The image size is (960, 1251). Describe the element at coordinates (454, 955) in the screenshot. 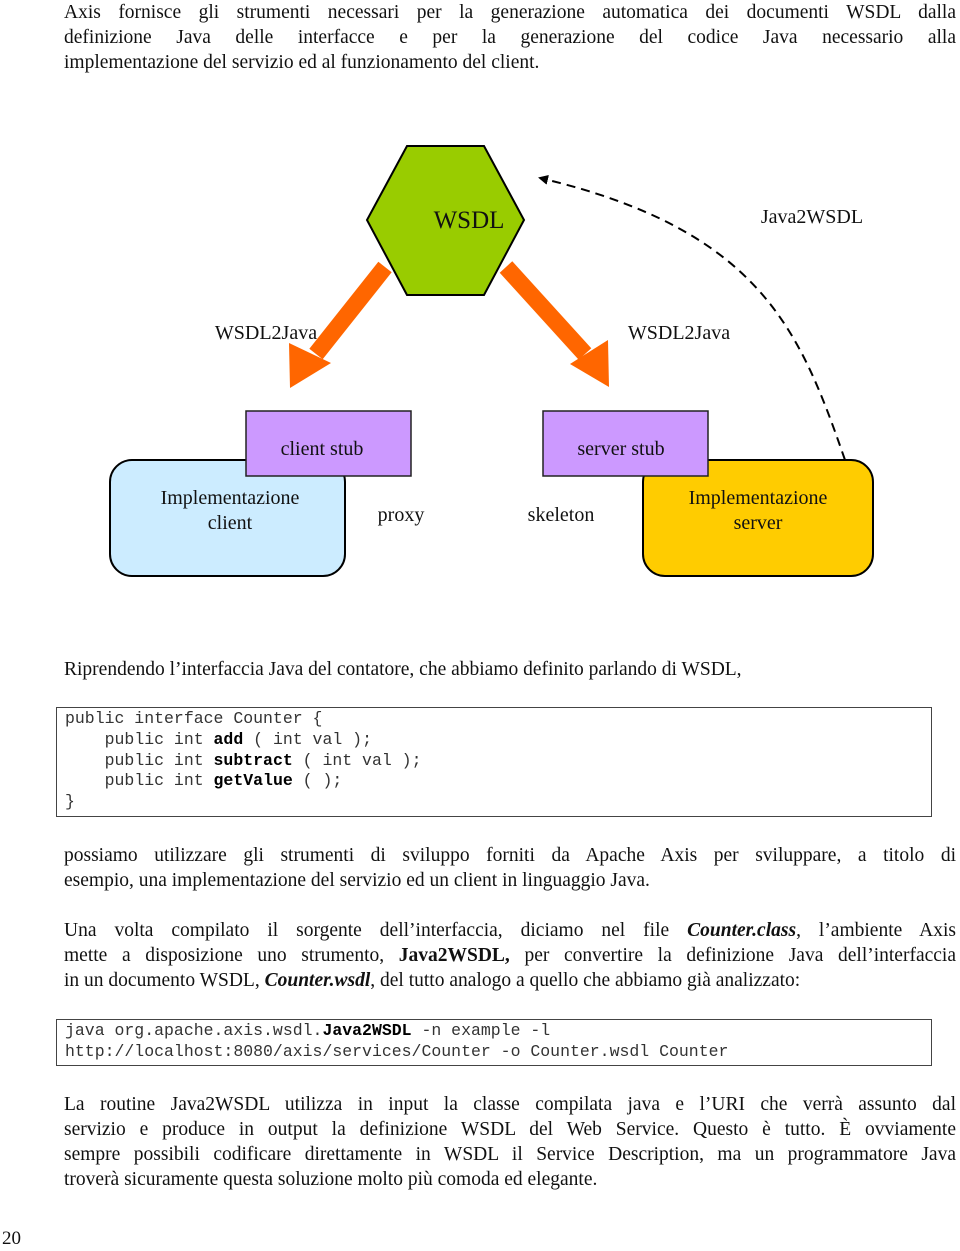

I see `tool-name-java2wsdl: Java2WSDL,` at that location.